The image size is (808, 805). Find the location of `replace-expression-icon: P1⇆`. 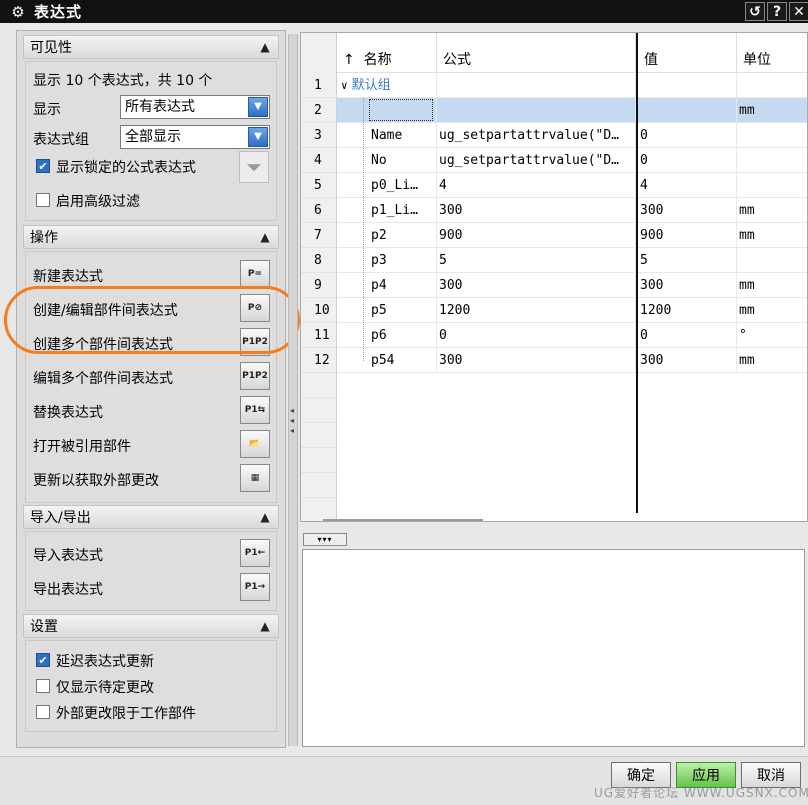

replace-expression-icon: P1⇆ is located at coordinates (255, 410).